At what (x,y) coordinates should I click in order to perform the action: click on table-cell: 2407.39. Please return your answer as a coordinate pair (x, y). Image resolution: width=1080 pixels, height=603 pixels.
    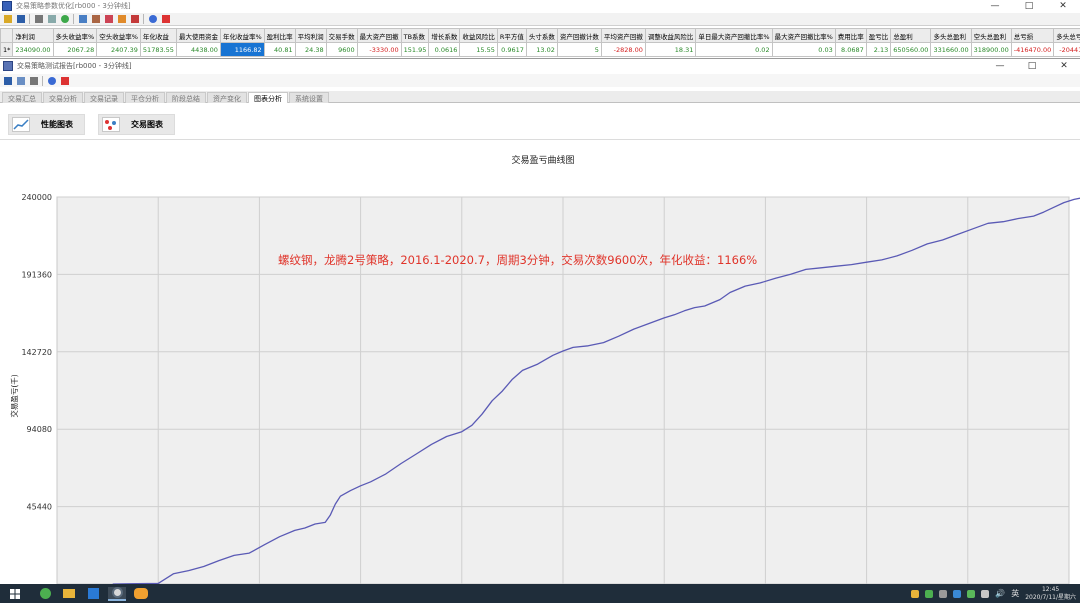
    Looking at the image, I should click on (118, 49).